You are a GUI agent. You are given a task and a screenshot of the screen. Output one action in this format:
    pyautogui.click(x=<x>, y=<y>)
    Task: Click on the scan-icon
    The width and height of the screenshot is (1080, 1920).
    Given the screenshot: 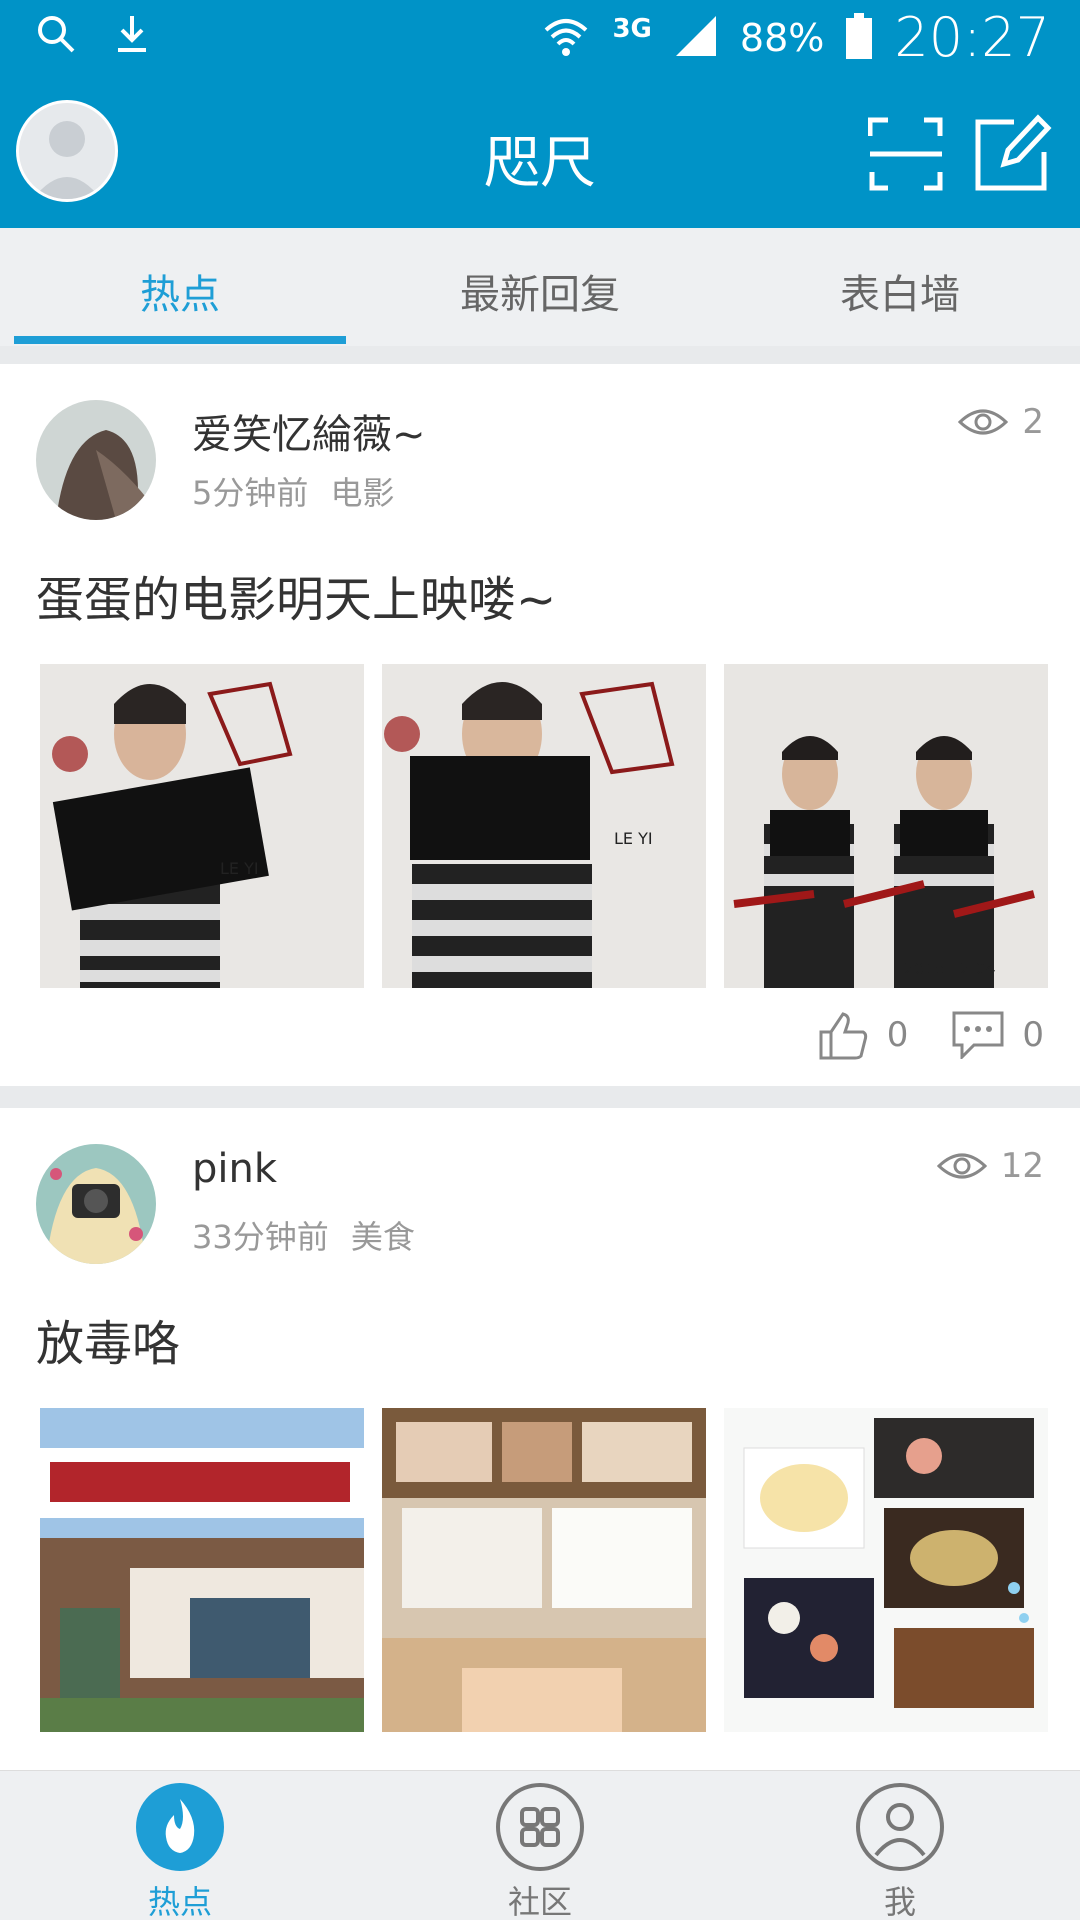 What is the action you would take?
    pyautogui.click(x=905, y=154)
    